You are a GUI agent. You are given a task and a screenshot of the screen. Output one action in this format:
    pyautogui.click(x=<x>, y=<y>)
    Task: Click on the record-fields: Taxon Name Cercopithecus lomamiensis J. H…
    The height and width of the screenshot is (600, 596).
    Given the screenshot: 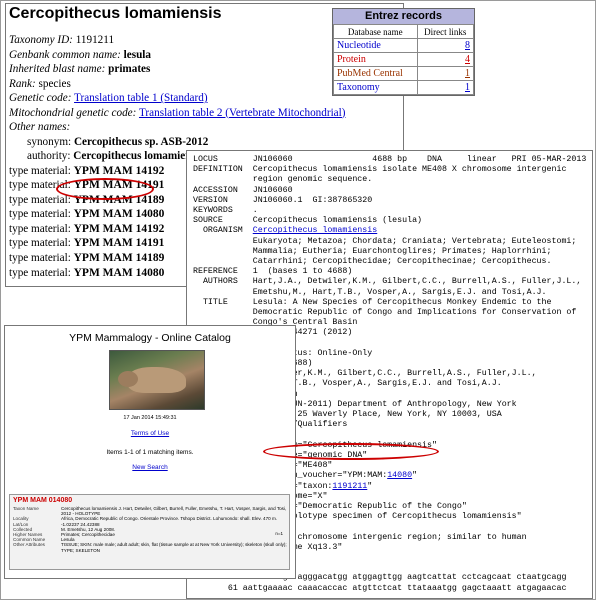 What is the action you would take?
    pyautogui.click(x=151, y=529)
    